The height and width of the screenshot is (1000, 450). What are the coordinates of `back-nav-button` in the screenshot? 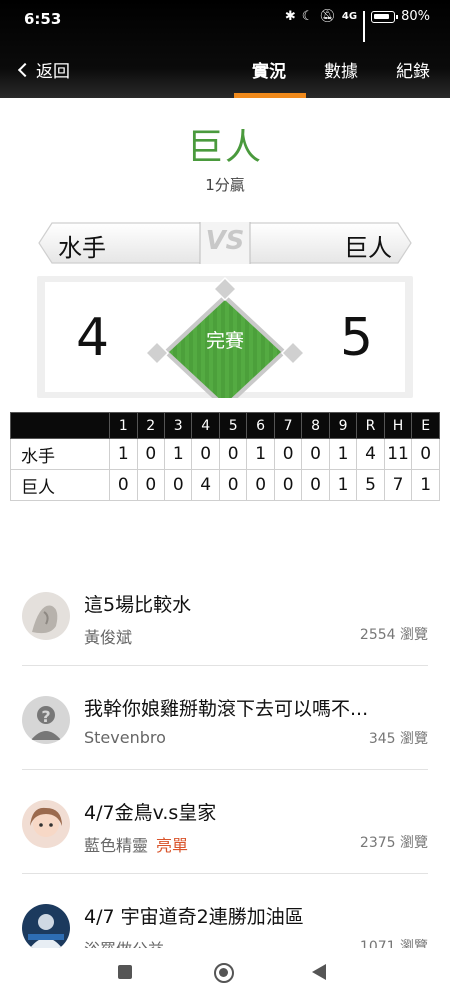 It's located at (319, 972).